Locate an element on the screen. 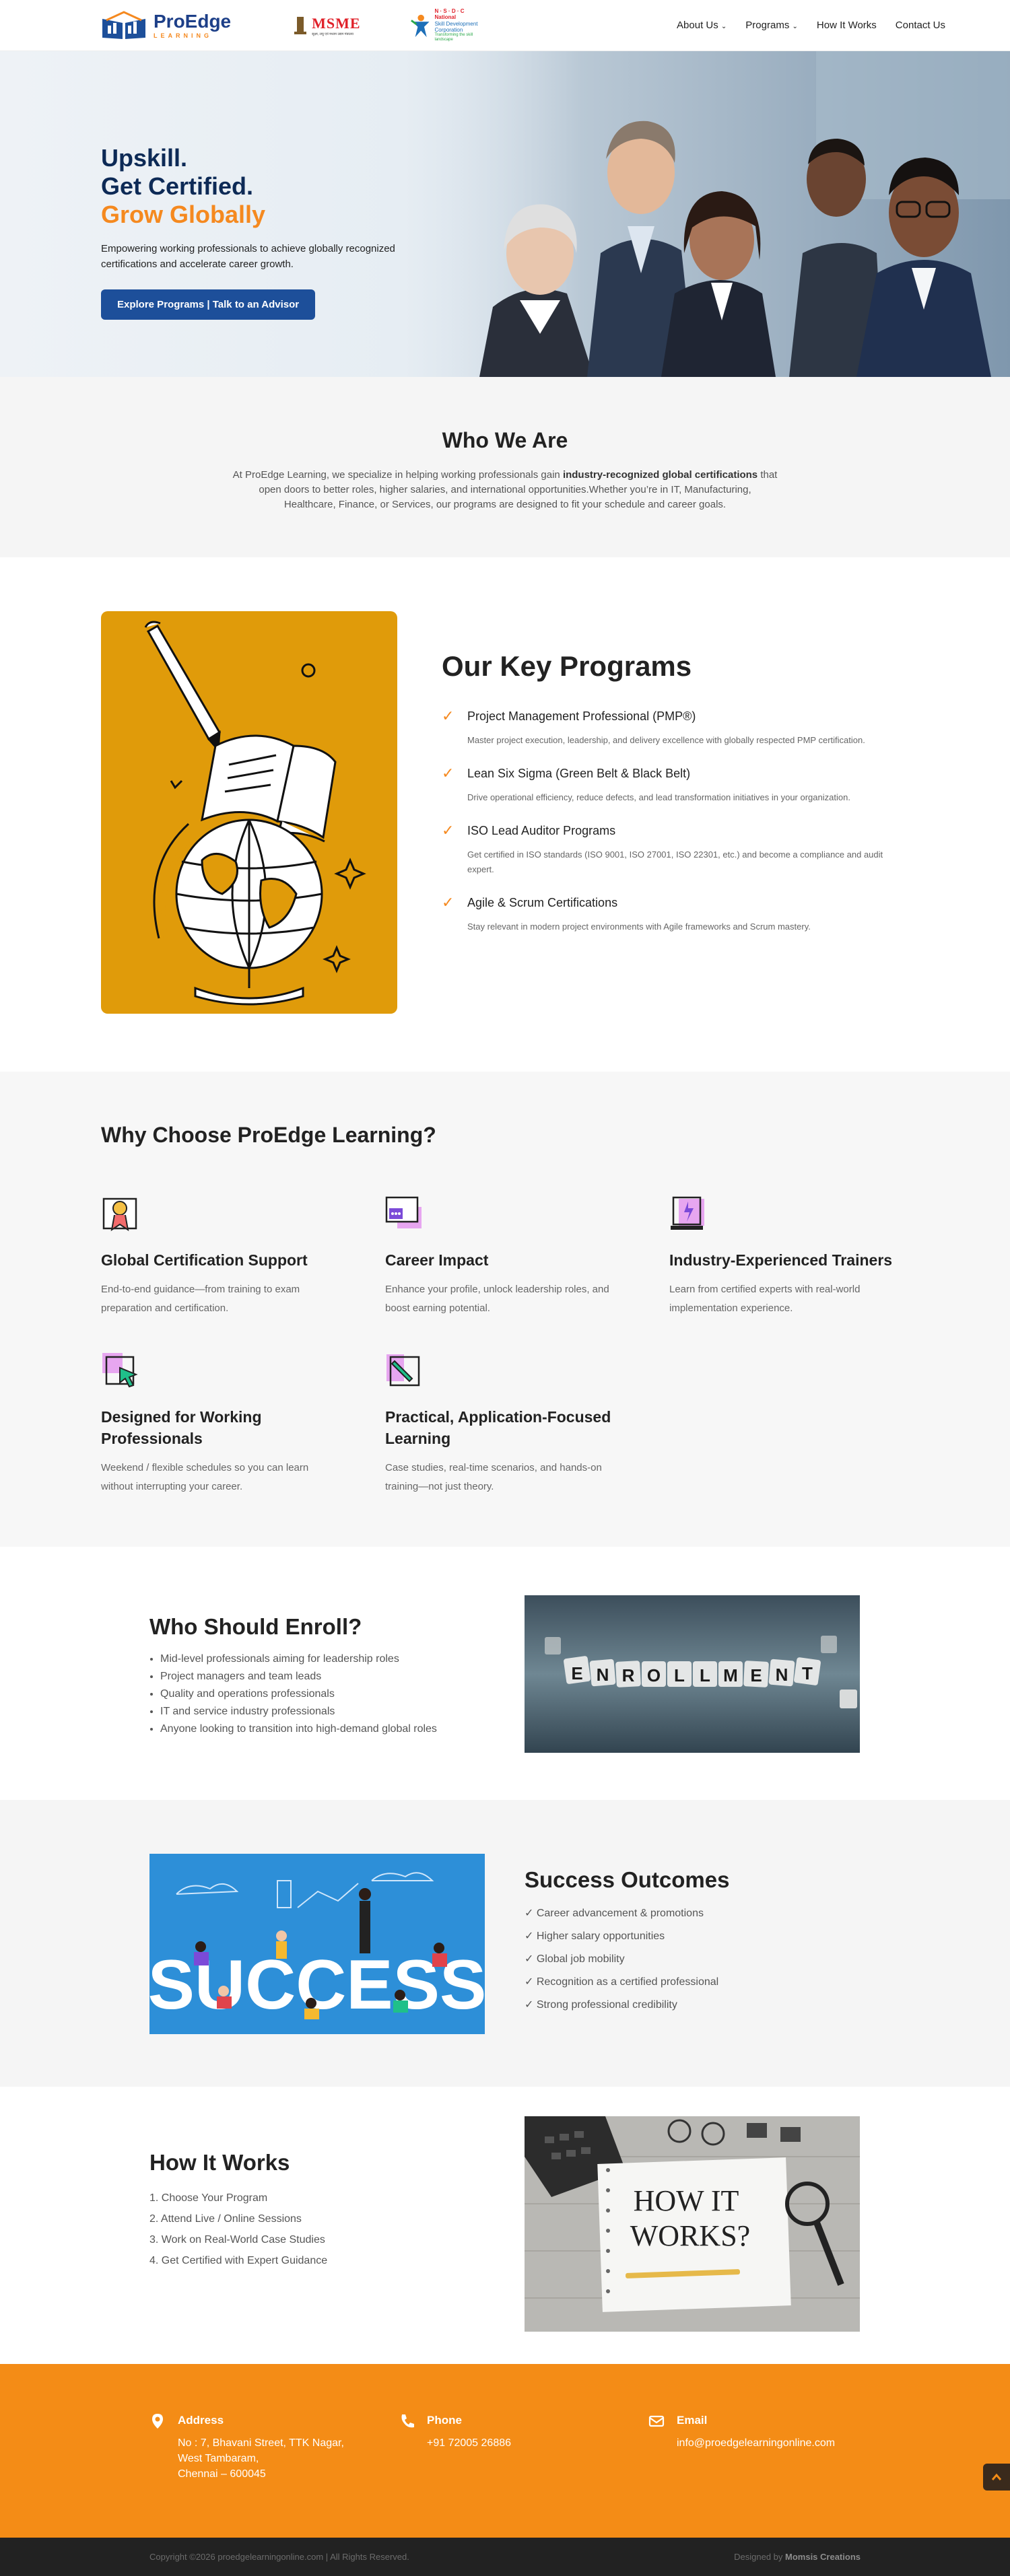 This screenshot has width=1010, height=2576. explore-programs-button: Explore Programs | Talk to an Advisor is located at coordinates (208, 304).